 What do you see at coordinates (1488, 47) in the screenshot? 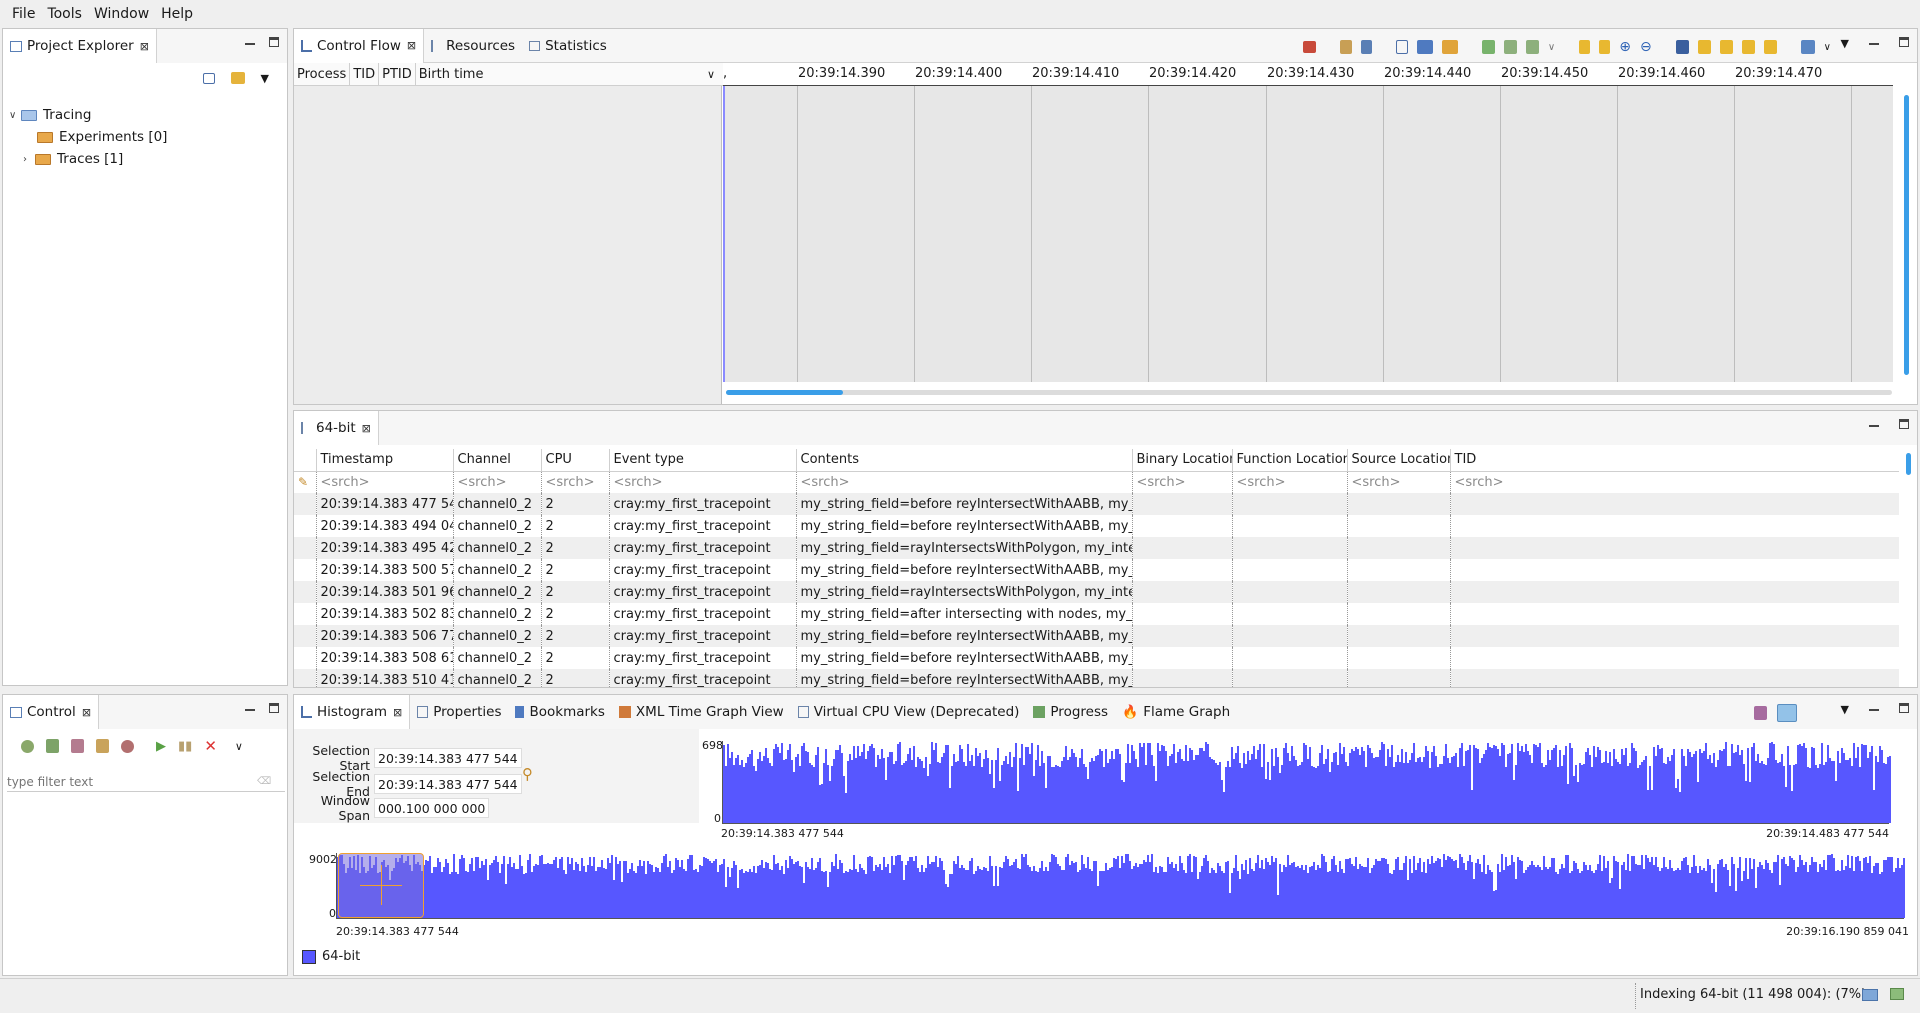
I see `add-bookmark-icon` at bounding box center [1488, 47].